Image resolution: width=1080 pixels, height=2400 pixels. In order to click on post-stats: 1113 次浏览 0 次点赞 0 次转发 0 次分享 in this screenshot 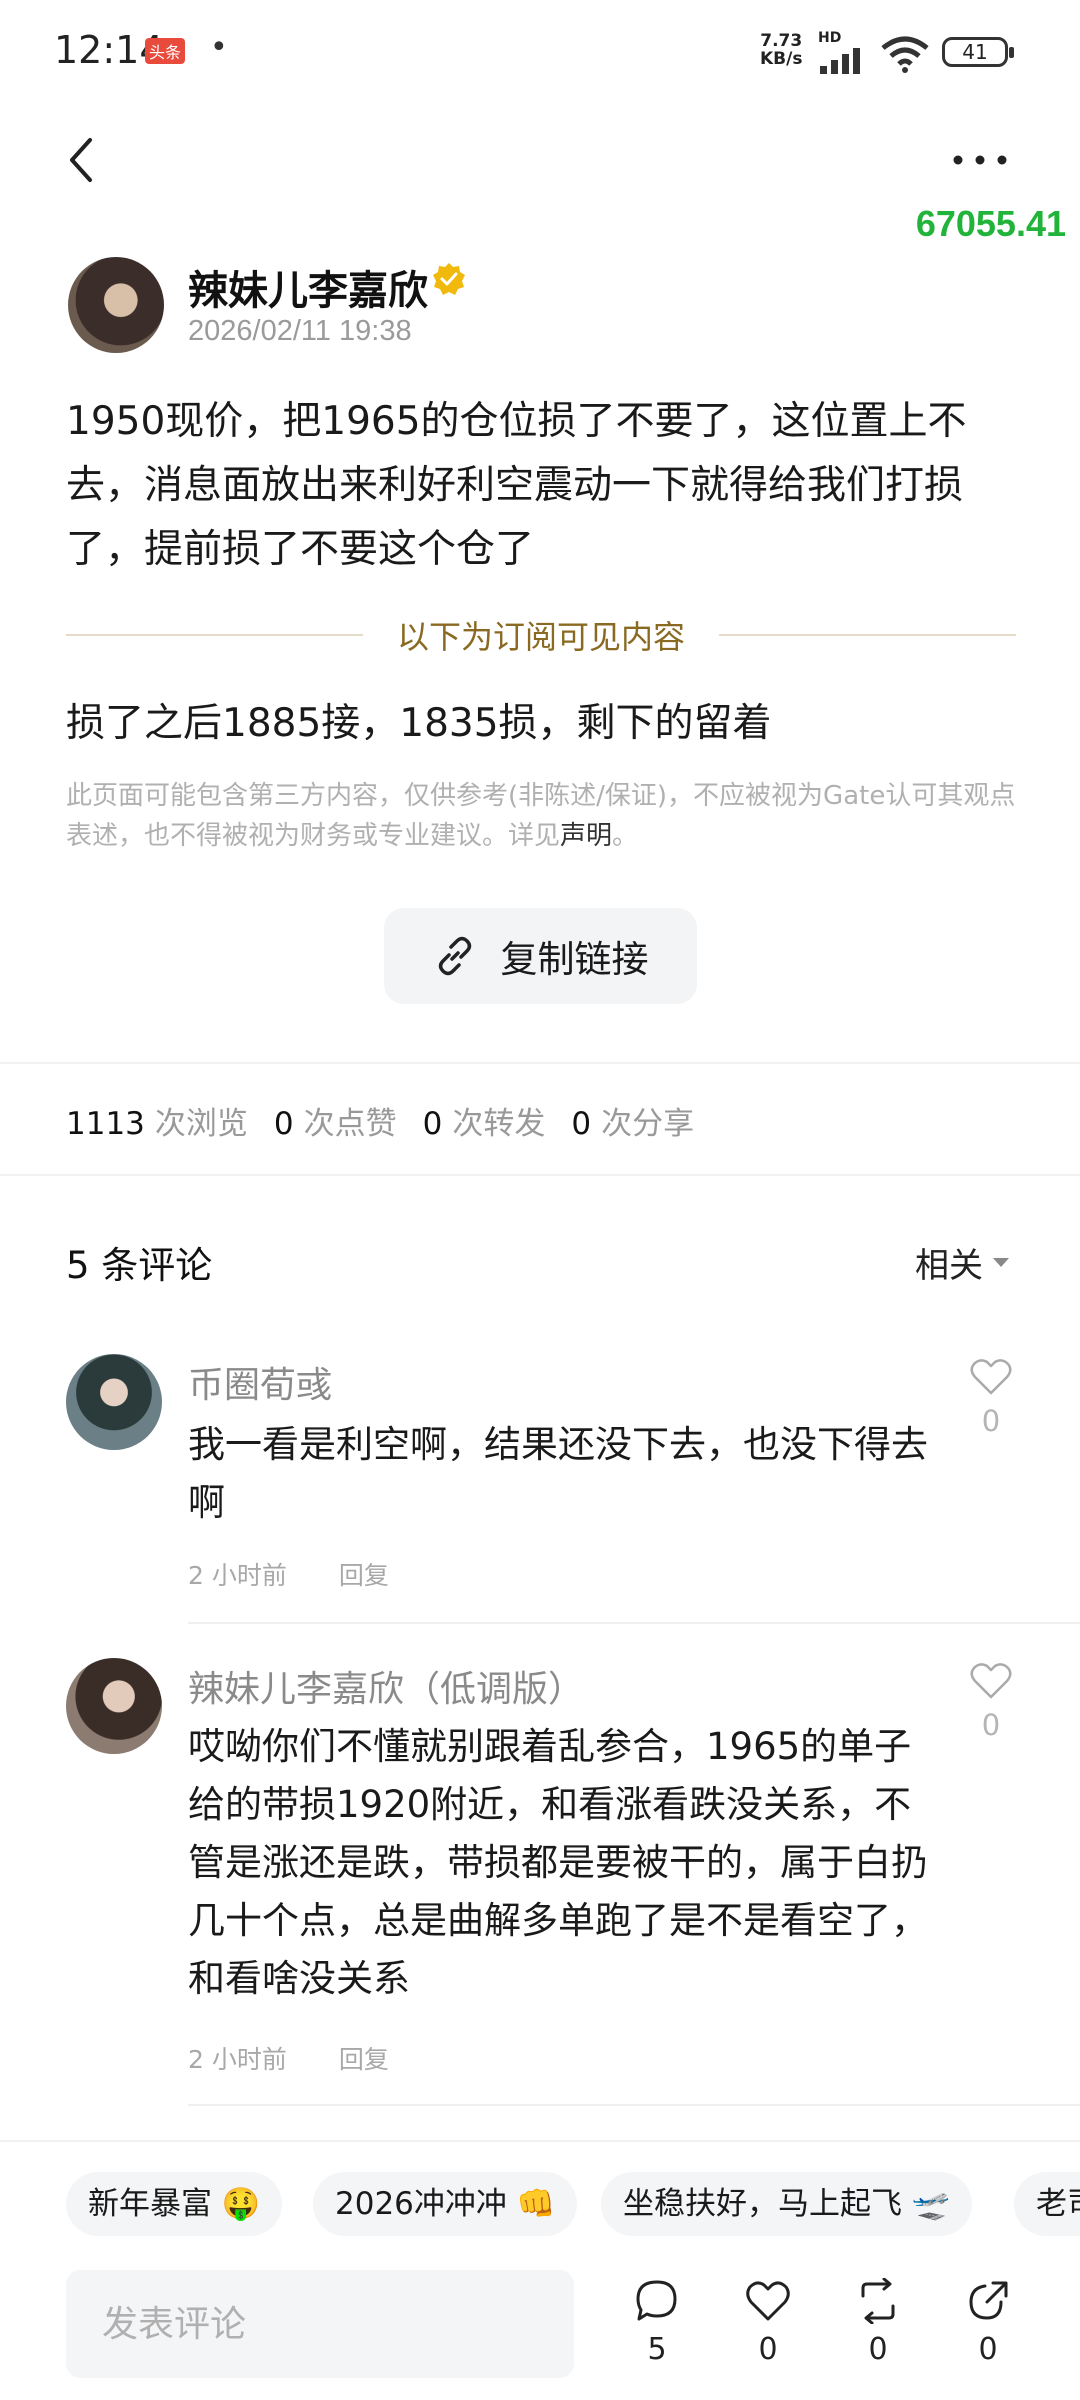, I will do `click(393, 1120)`.